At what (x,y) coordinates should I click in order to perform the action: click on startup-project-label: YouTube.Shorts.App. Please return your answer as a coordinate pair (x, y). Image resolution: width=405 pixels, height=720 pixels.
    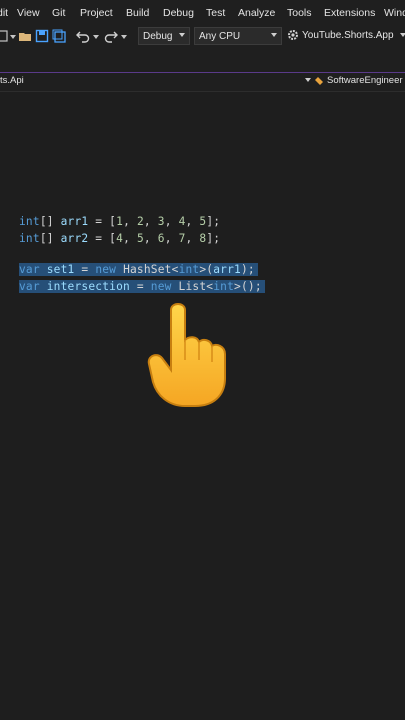
    Looking at the image, I should click on (348, 35).